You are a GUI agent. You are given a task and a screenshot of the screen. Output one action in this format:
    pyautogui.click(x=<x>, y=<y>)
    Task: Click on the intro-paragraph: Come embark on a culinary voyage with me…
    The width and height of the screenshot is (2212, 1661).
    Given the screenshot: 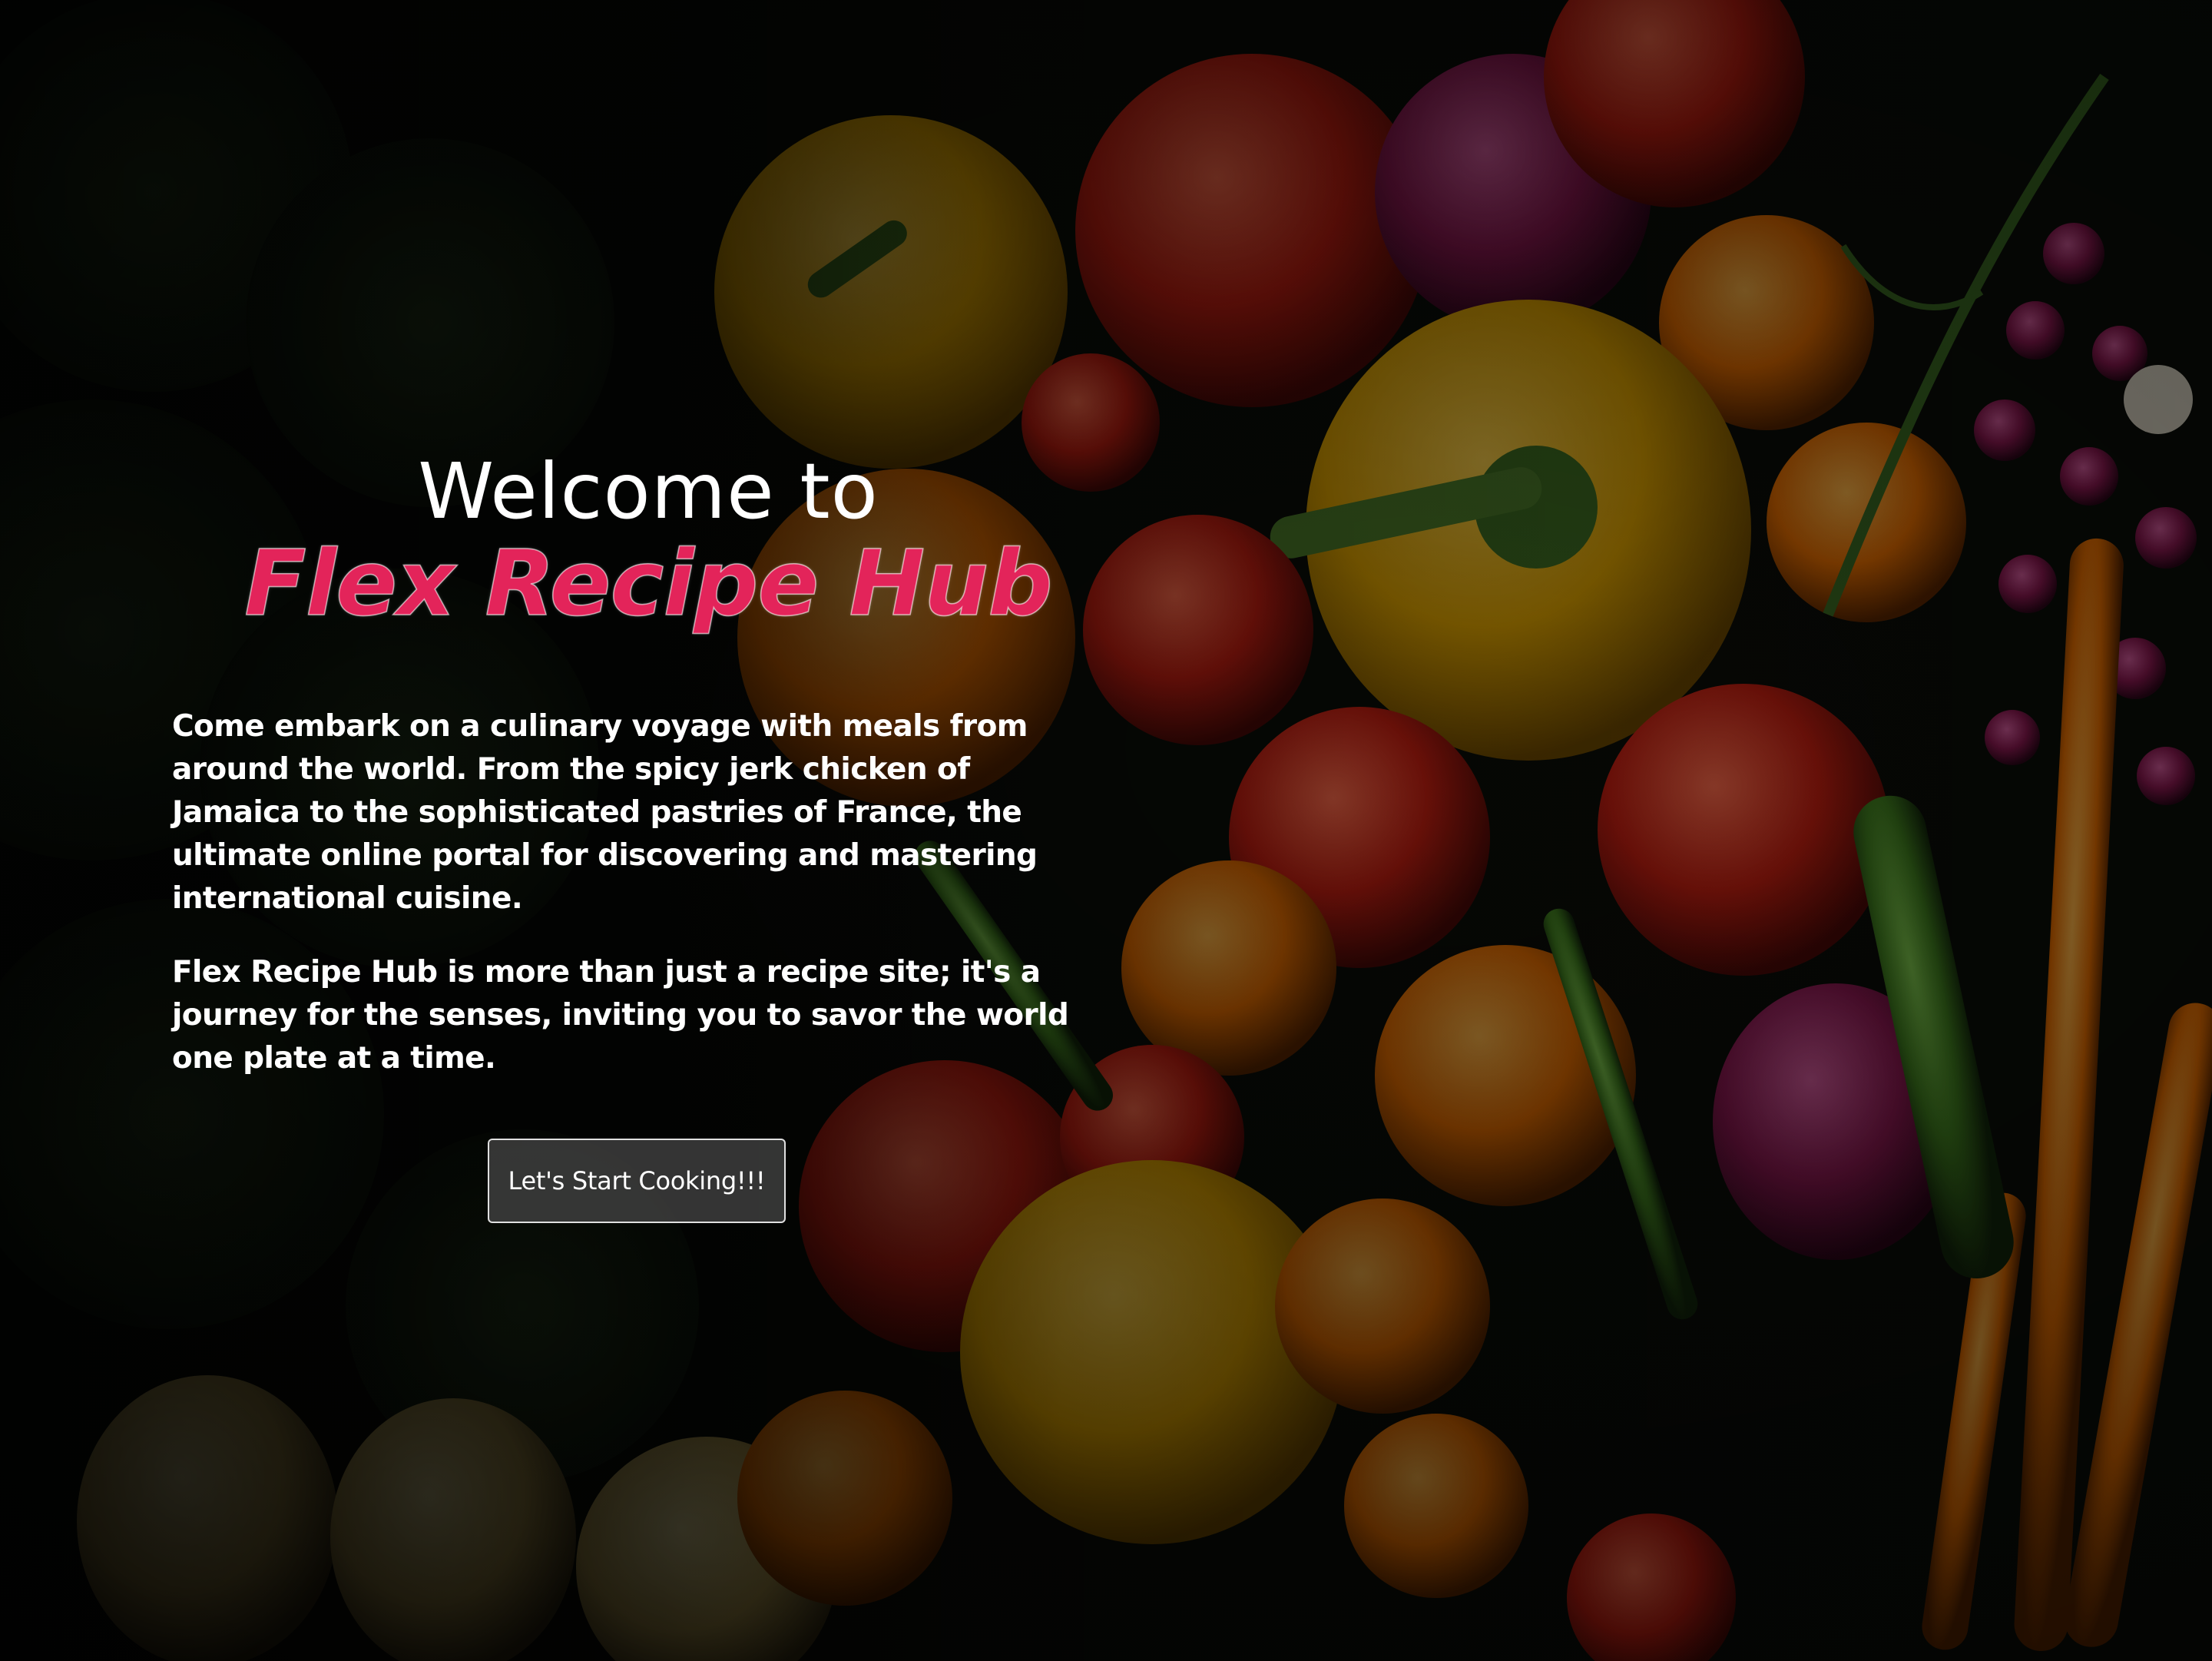 What is the action you would take?
    pyautogui.click(x=605, y=812)
    